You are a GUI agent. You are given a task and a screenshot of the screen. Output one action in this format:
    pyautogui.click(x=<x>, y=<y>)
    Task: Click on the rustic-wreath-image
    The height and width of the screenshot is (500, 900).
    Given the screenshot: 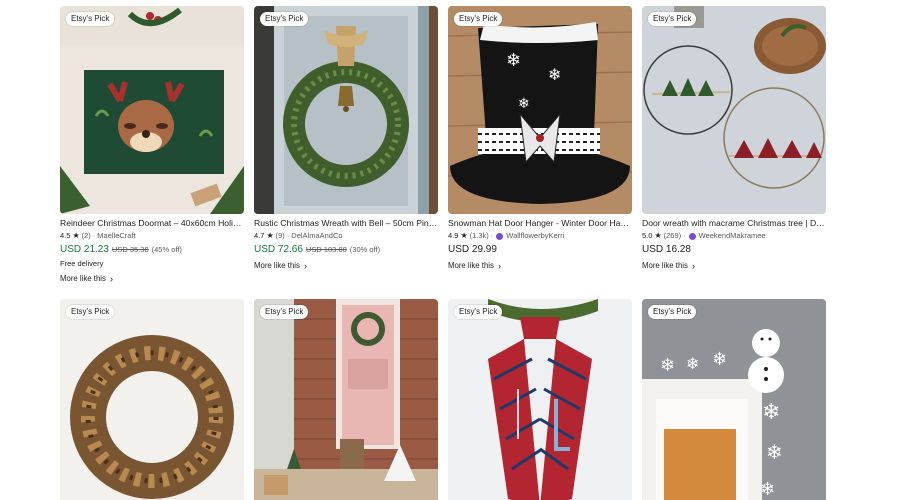 What is the action you would take?
    pyautogui.click(x=346, y=110)
    